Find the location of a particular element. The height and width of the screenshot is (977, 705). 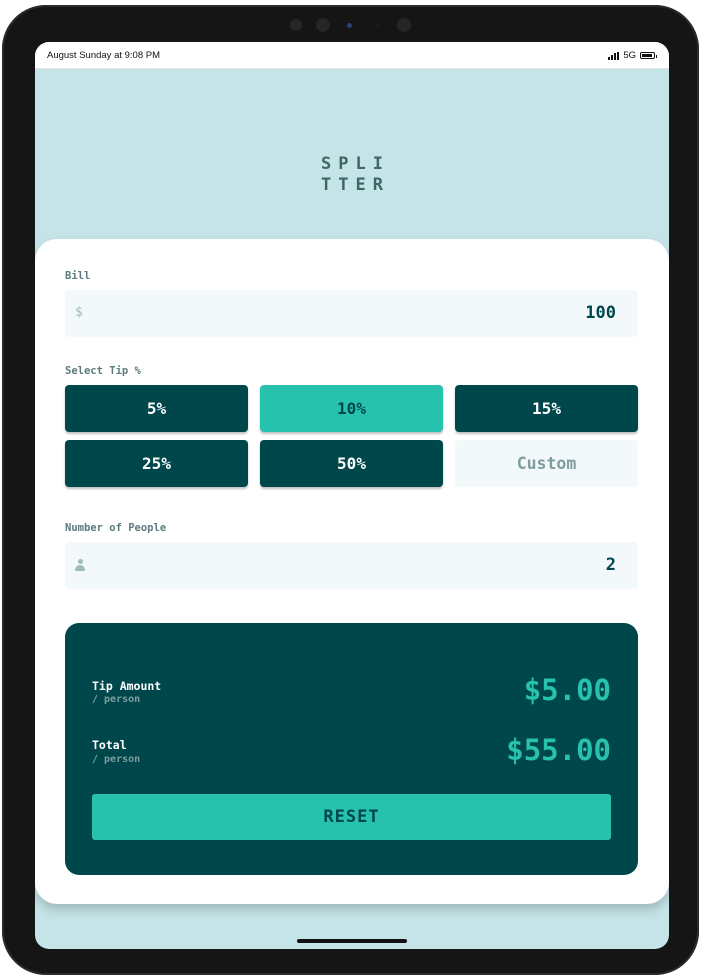

logo-line-2: TTER is located at coordinates (355, 185).